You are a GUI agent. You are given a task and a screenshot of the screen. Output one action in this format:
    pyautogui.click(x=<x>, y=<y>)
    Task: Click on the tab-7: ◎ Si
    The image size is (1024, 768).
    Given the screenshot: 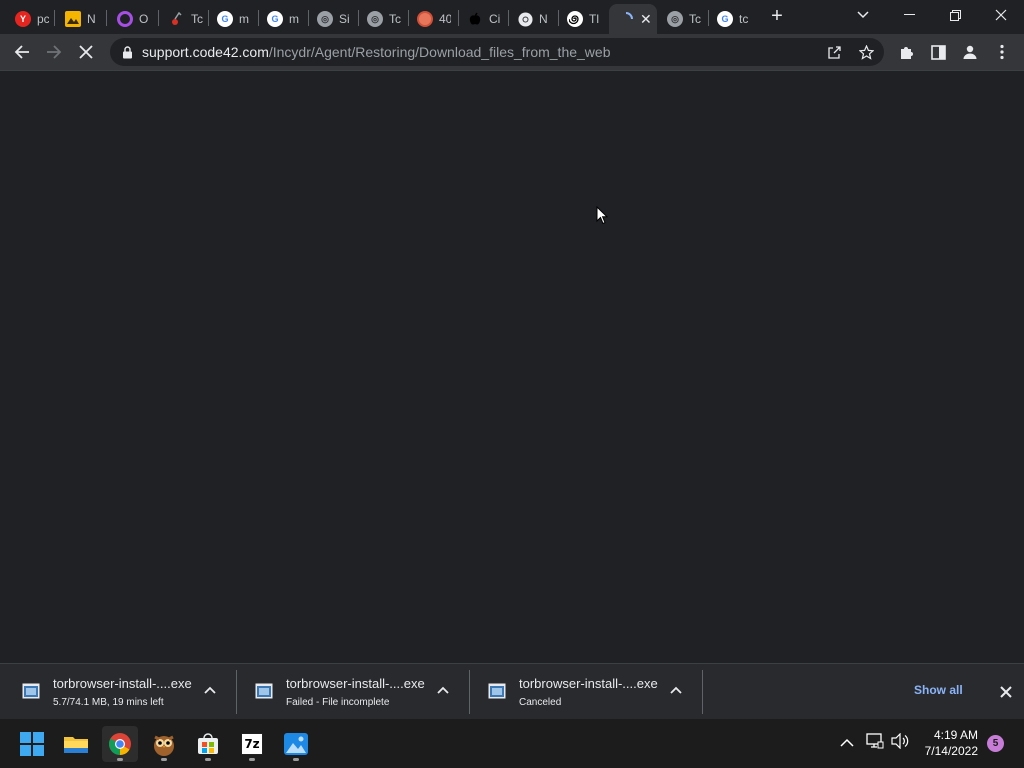 What is the action you would take?
    pyautogui.click(x=332, y=19)
    